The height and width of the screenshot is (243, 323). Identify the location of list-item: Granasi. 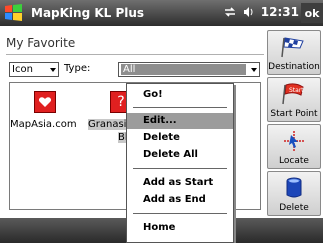
(107, 124).